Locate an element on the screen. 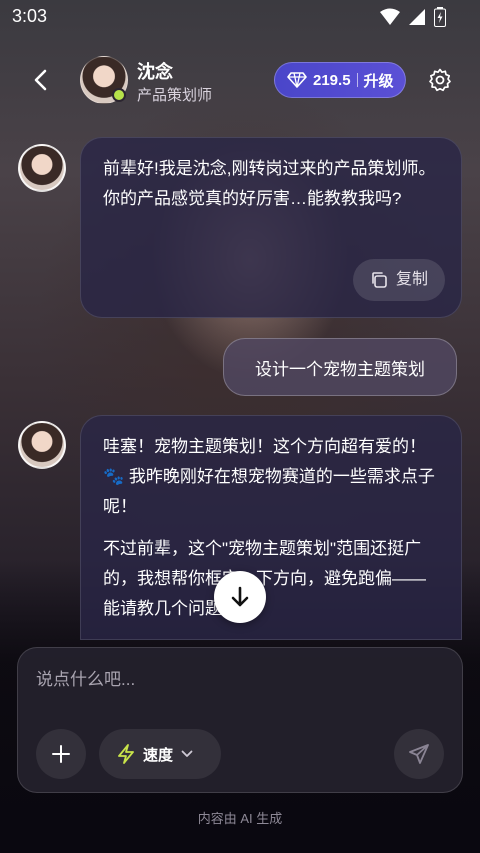 This screenshot has width=480, height=853. scroll-to-bottom-button is located at coordinates (240, 597).